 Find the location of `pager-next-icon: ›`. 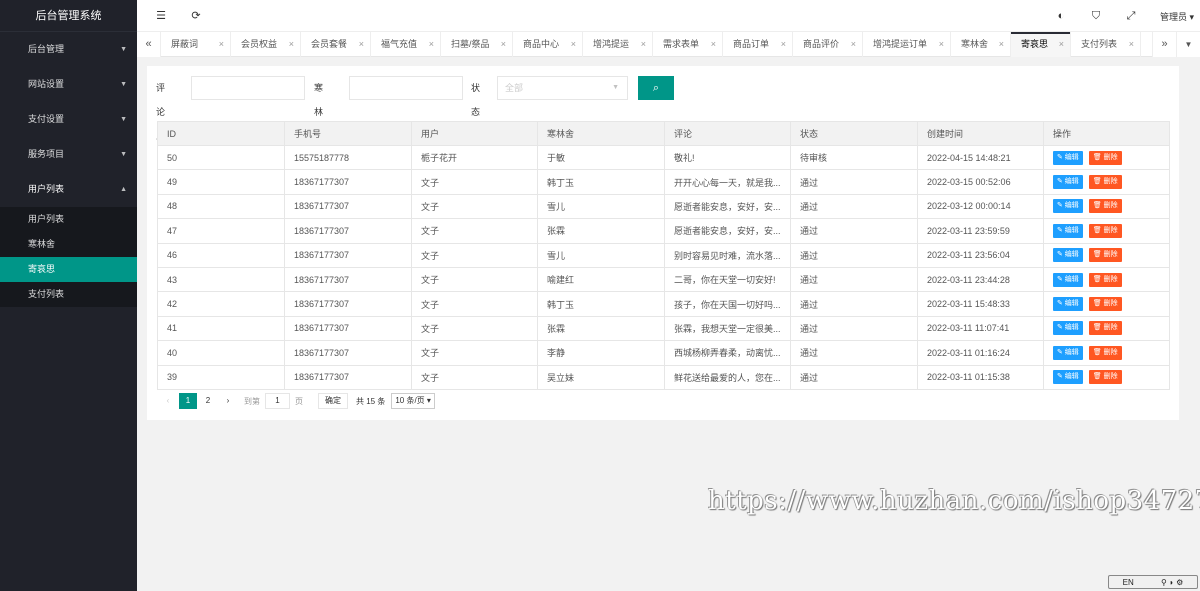

pager-next-icon: › is located at coordinates (228, 401).